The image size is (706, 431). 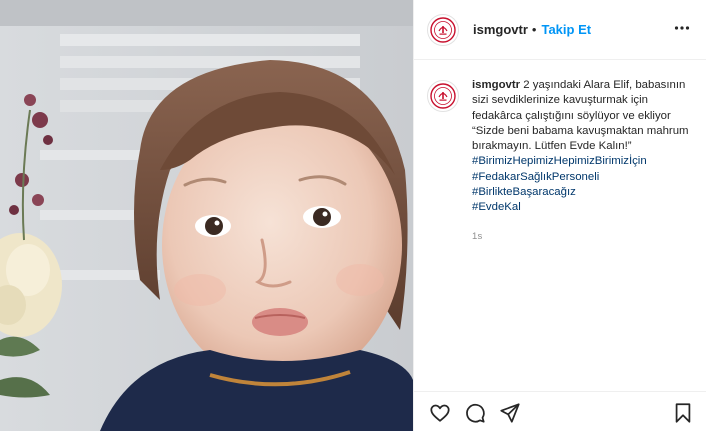 I want to click on hashtag-link: #FedakarSağlıkPersoneli, so click(x=582, y=177).